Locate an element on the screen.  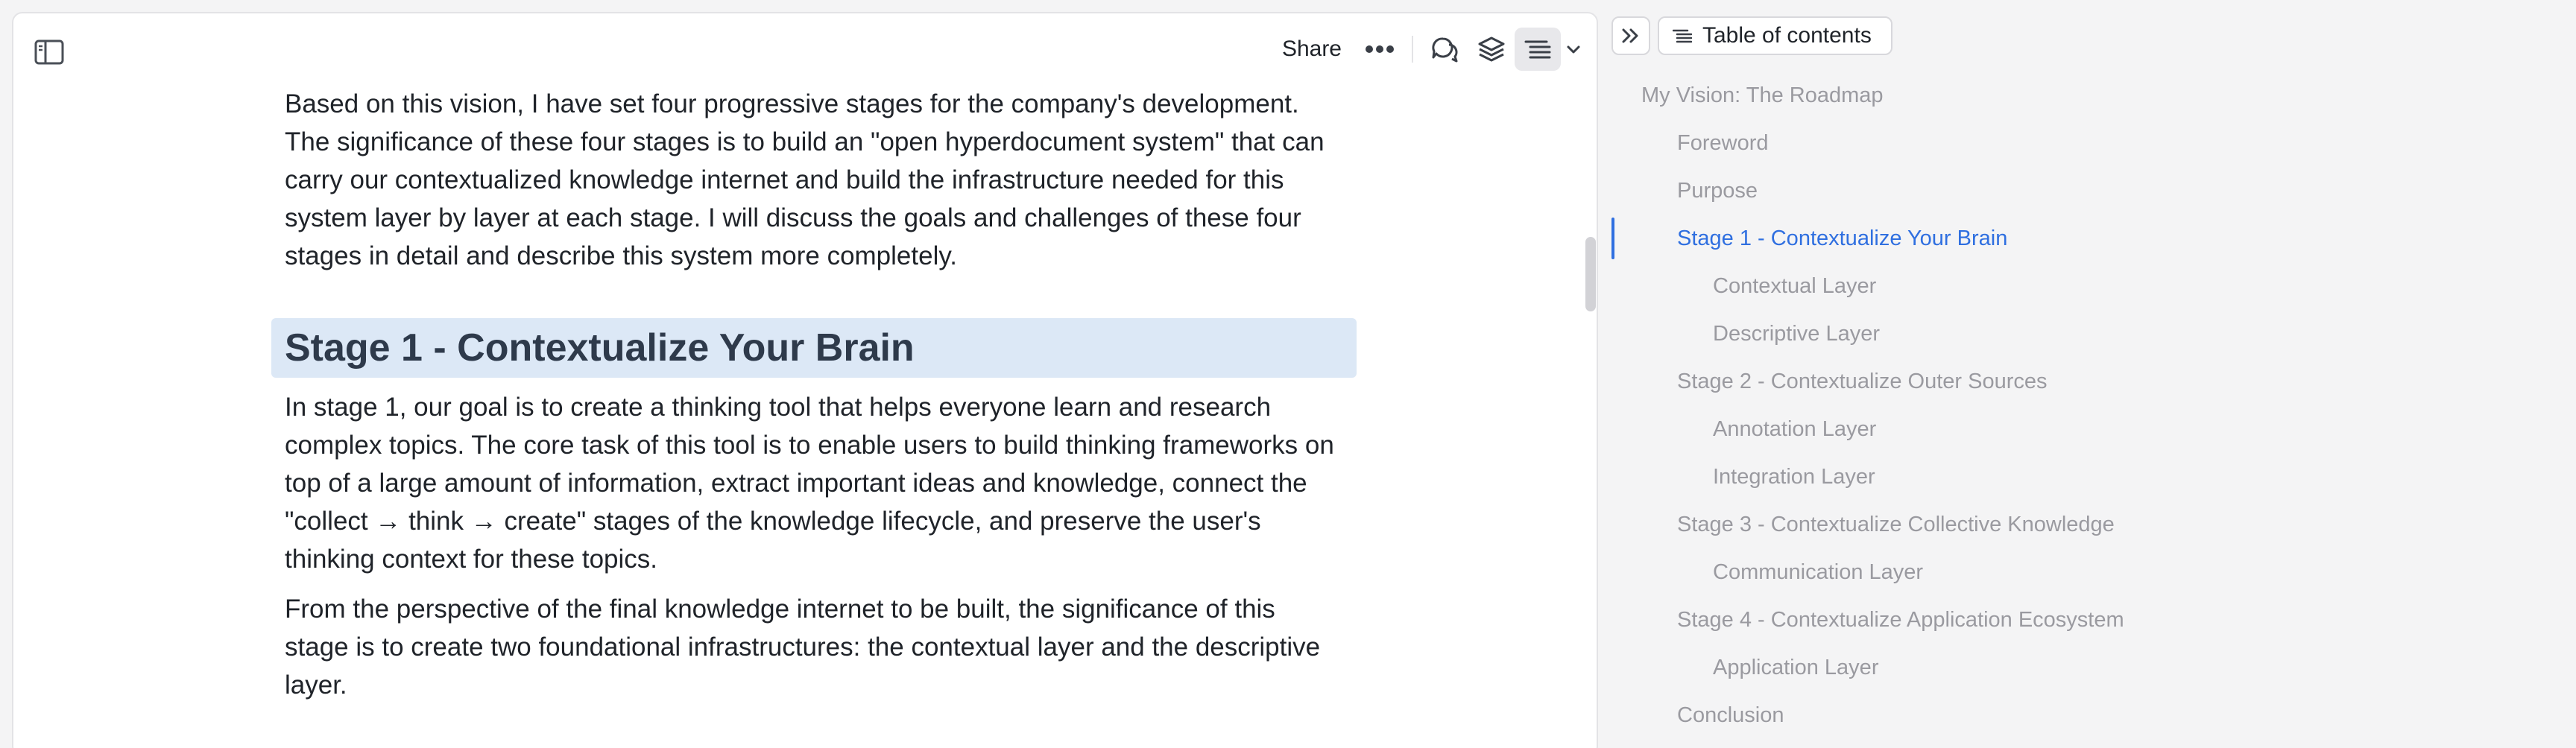
layers-button is located at coordinates (1491, 49).